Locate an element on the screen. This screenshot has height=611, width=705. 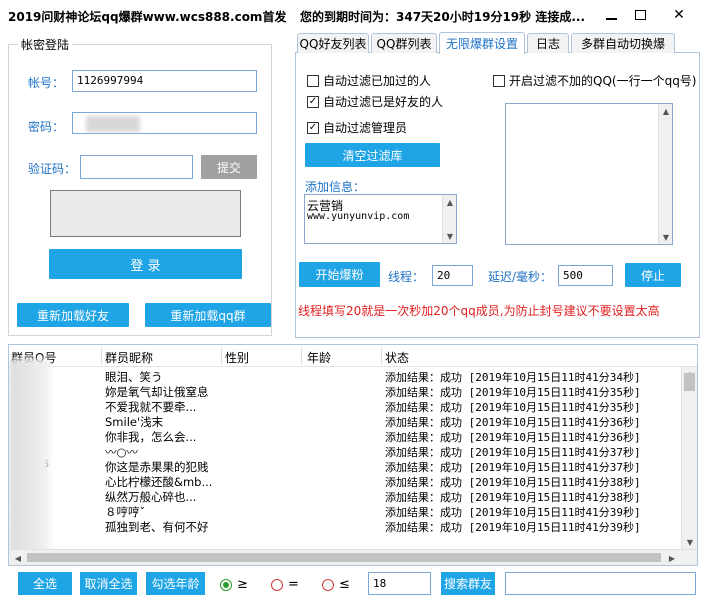
table-header: 群员Q号 群员昵称 性别 年龄 状态 is located at coordinates (353, 356).